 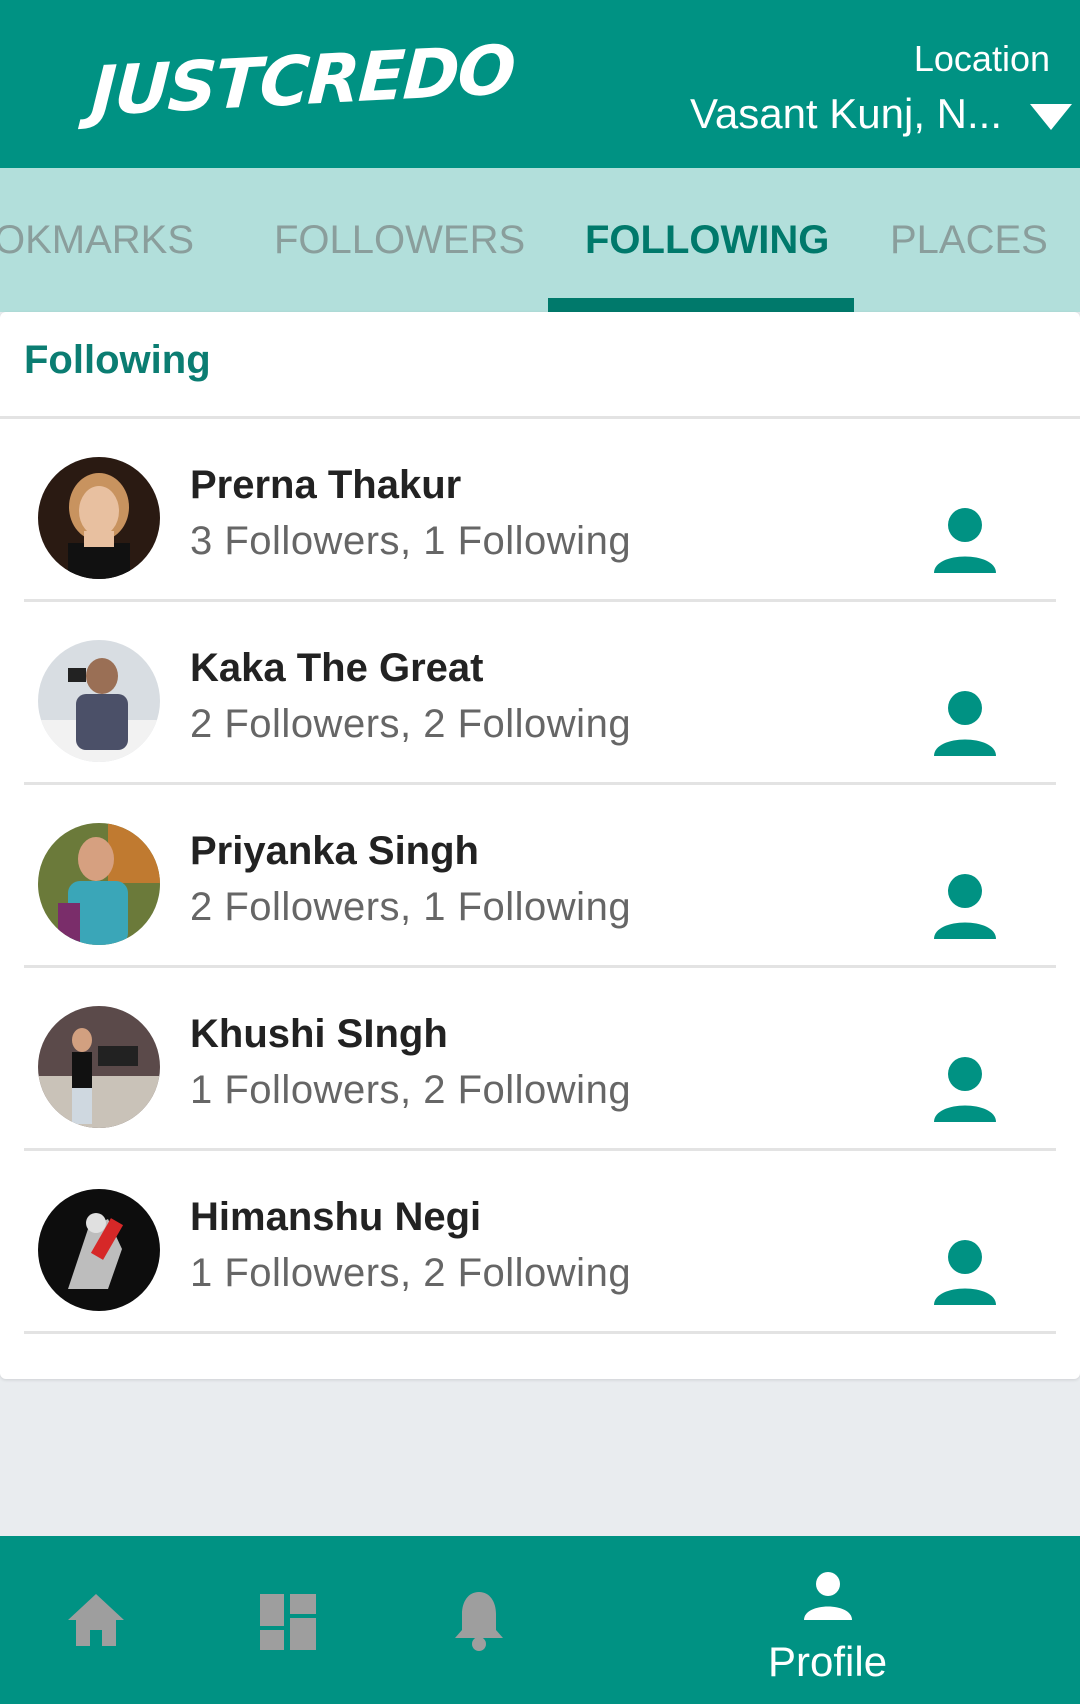 I want to click on divider, so click(x=540, y=1332).